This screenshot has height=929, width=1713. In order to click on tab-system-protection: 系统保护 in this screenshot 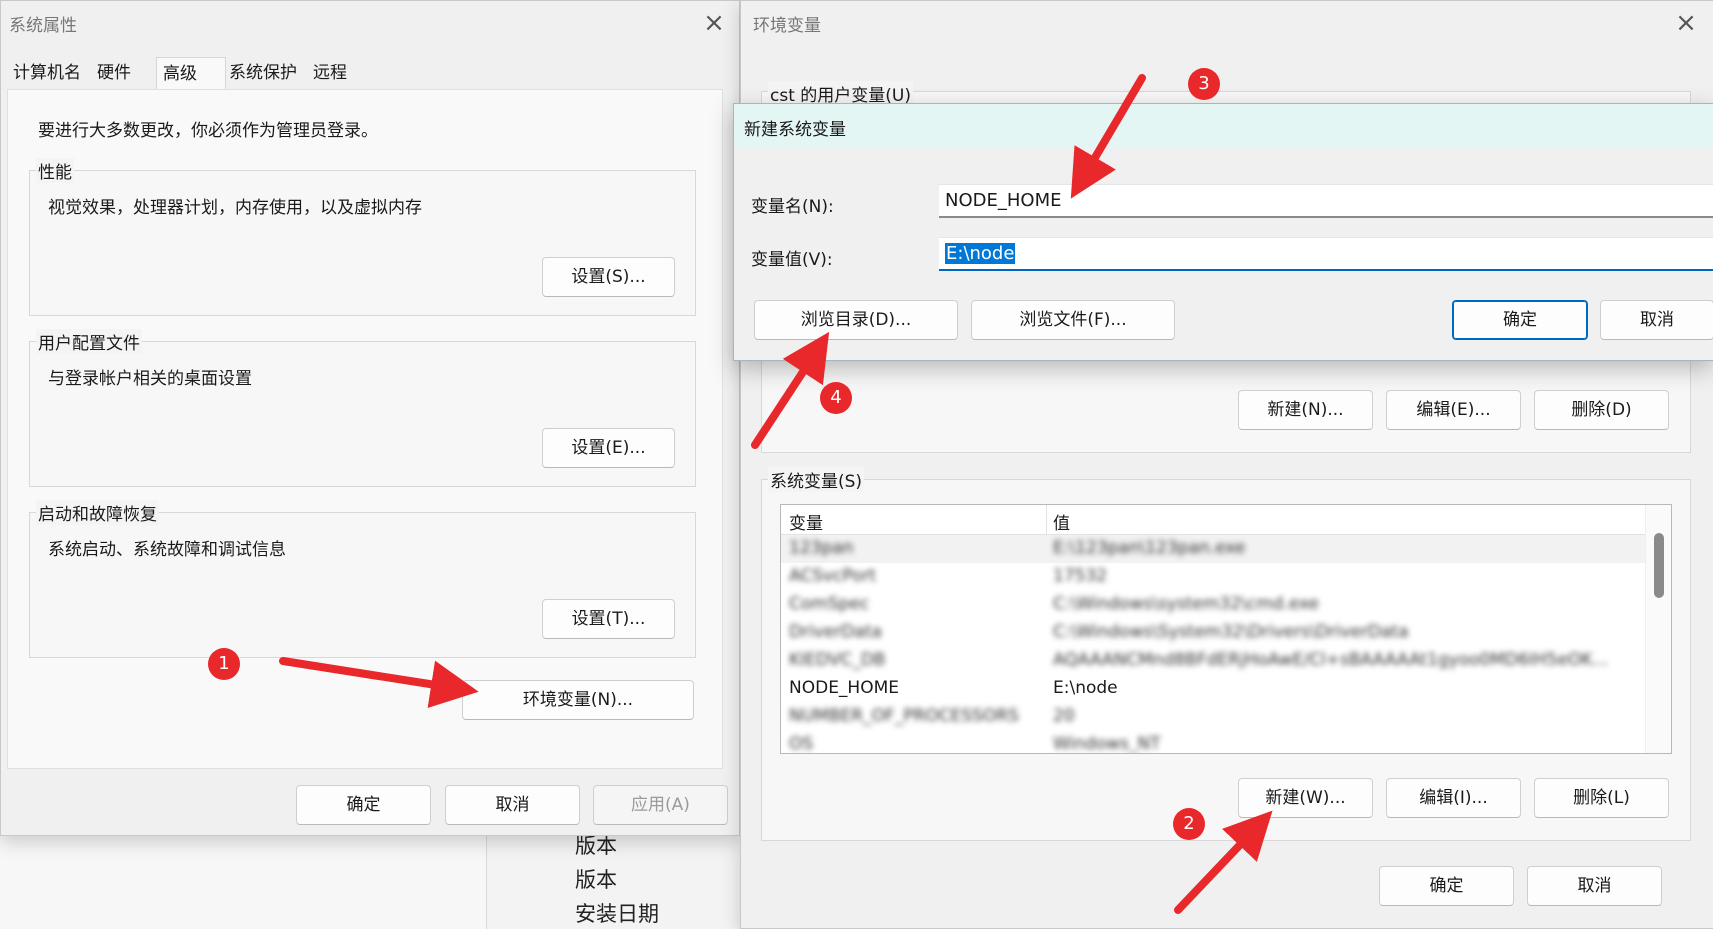, I will do `click(263, 73)`.